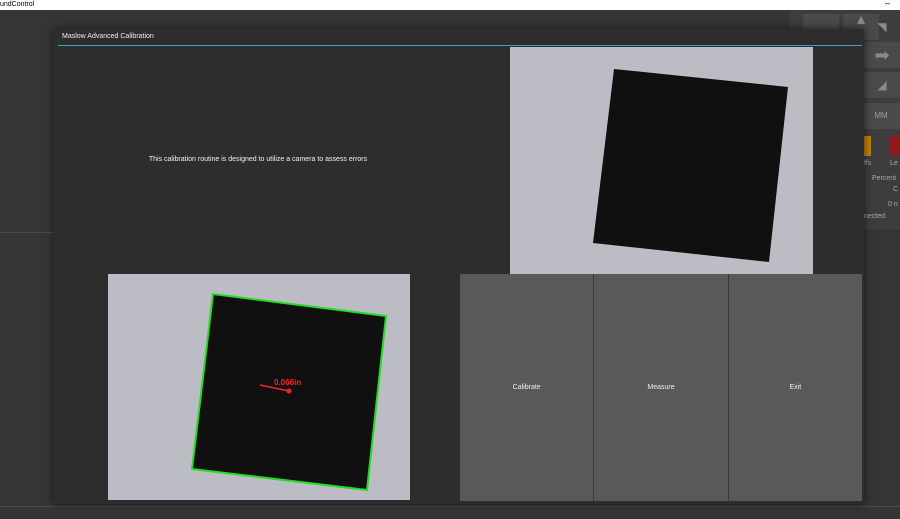 Image resolution: width=900 pixels, height=519 pixels. Describe the element at coordinates (460, 45) in the screenshot. I see `title-divider` at that location.